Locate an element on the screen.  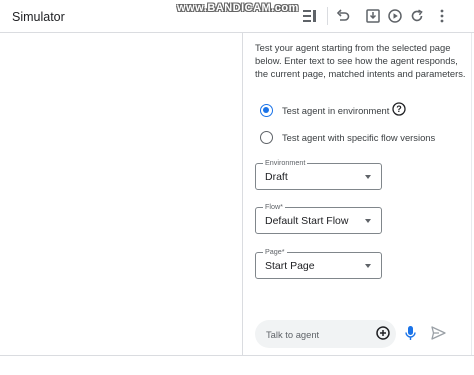
download-icon is located at coordinates (373, 16).